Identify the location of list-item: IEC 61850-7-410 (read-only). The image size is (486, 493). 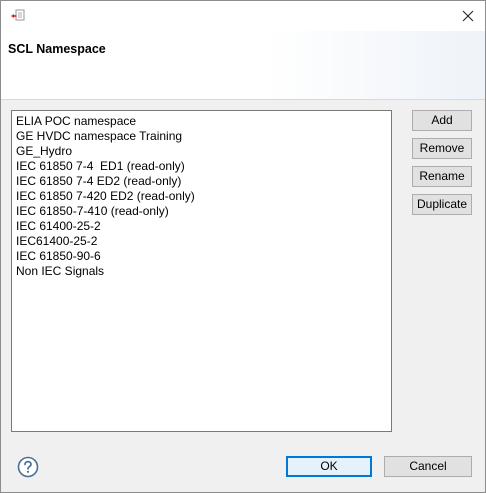
(201, 211).